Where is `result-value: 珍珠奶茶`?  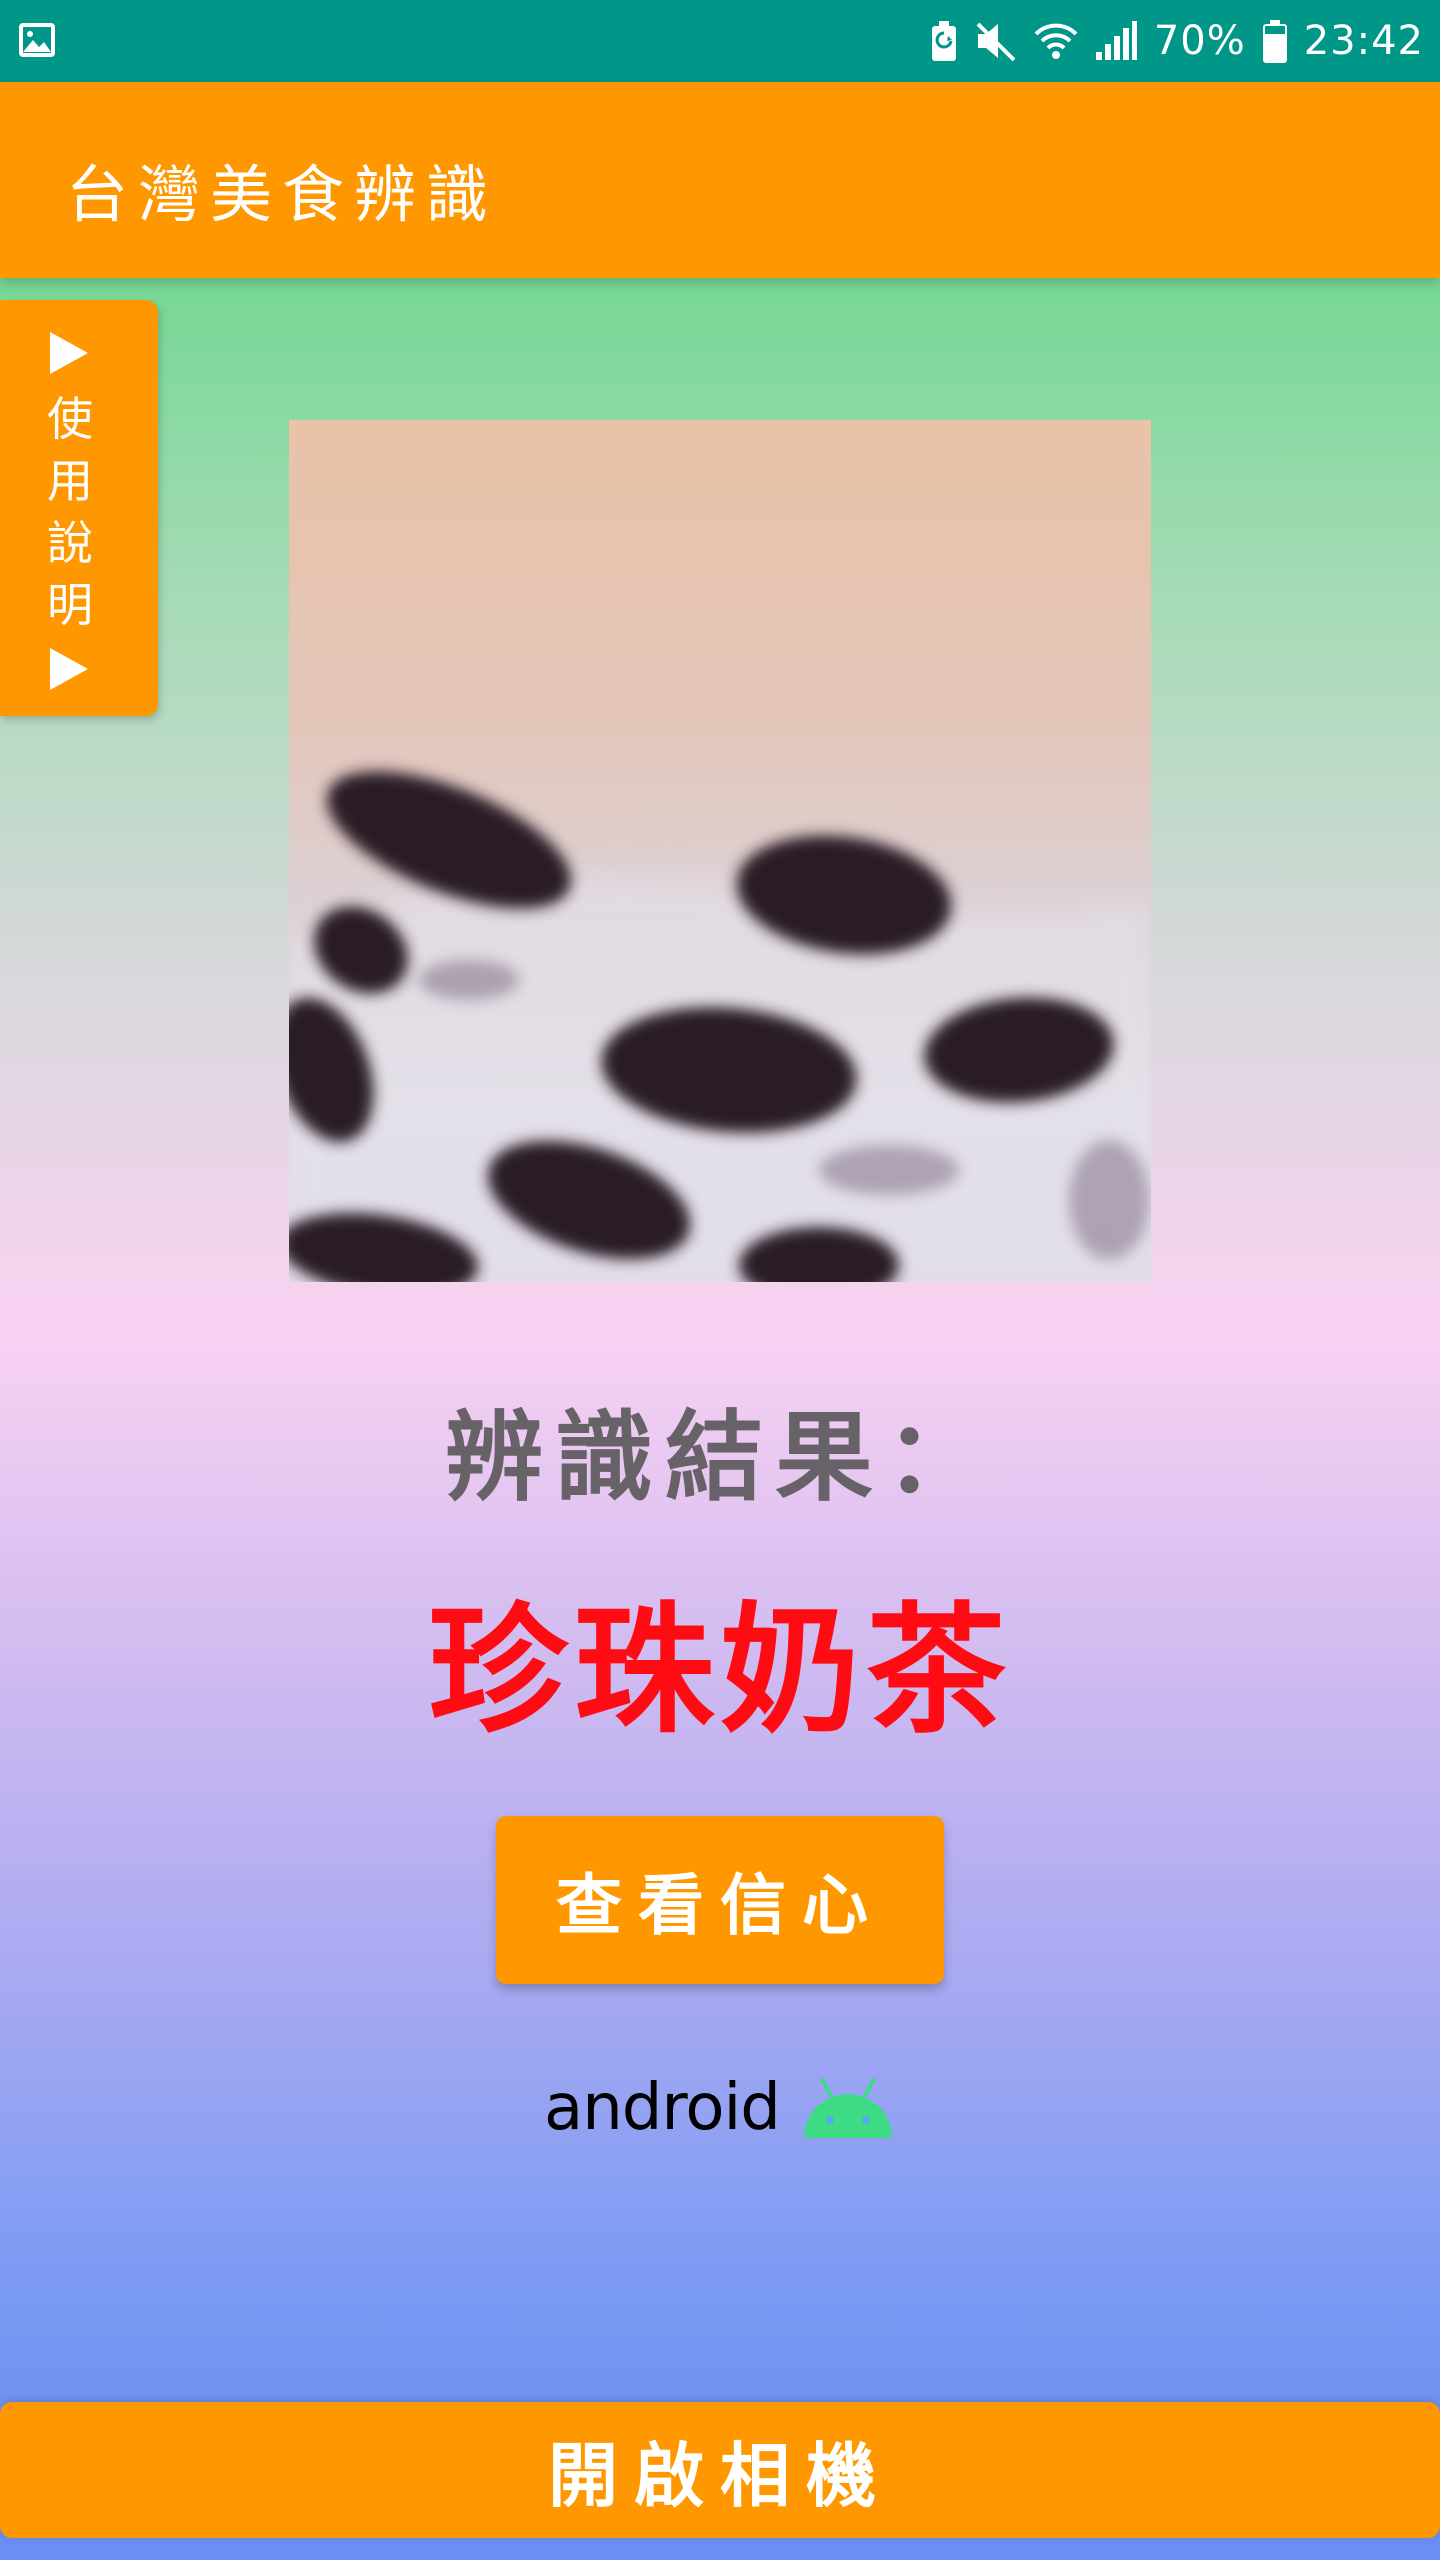 result-value: 珍珠奶茶 is located at coordinates (719, 1671).